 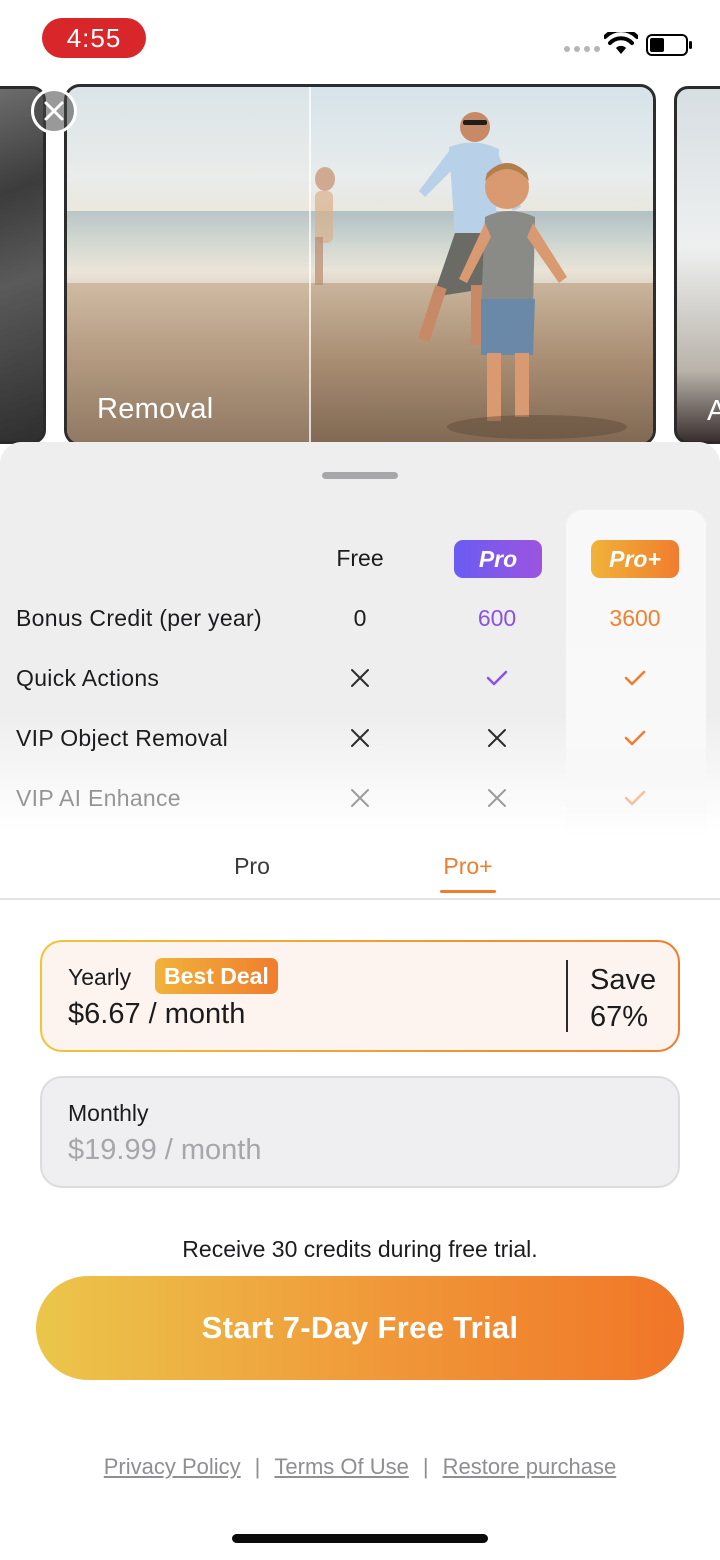 I want to click on comparison-row: VIP Object Removal, so click(x=360, y=738).